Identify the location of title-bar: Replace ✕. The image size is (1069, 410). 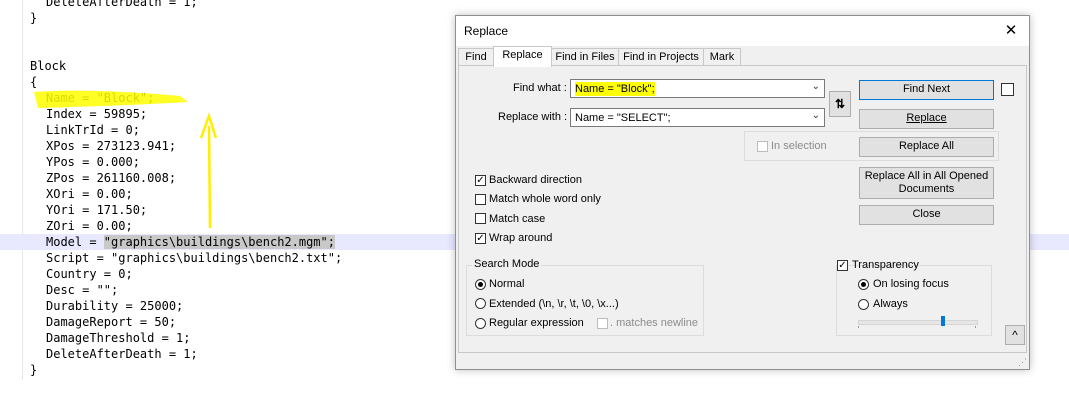
(742, 31).